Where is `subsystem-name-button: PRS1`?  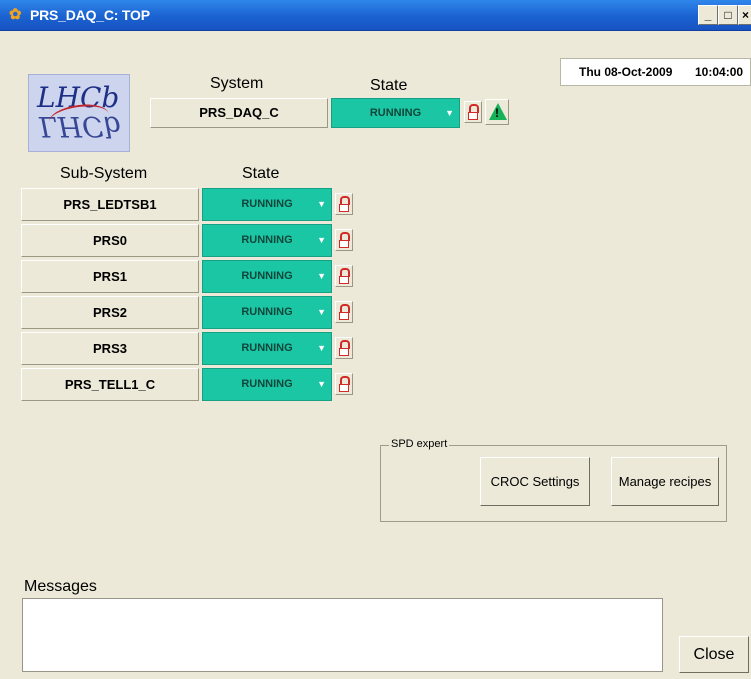
subsystem-name-button: PRS1 is located at coordinates (110, 276).